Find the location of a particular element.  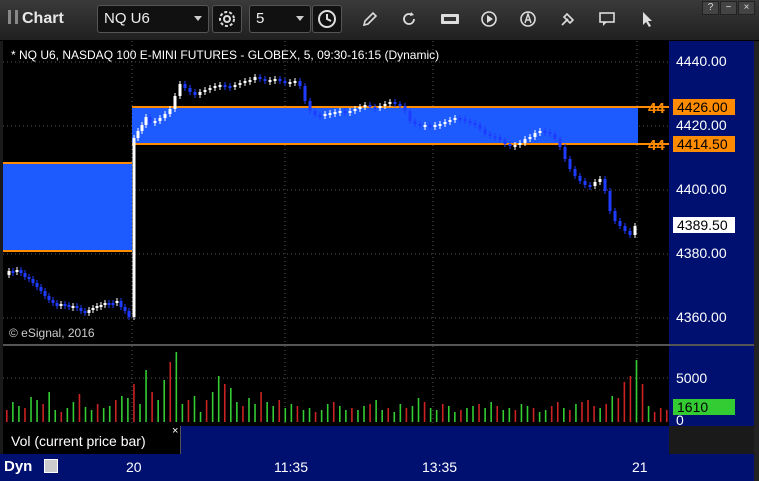

study-legend-bar: Vol (current price bar) × is located at coordinates (336, 439).